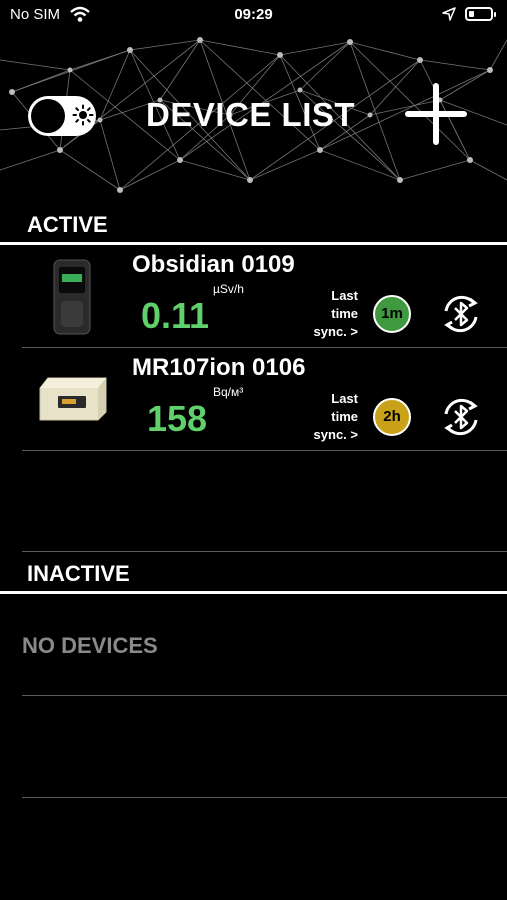 This screenshot has height=900, width=507. Describe the element at coordinates (48, 116) in the screenshot. I see `toggle-knob` at that location.